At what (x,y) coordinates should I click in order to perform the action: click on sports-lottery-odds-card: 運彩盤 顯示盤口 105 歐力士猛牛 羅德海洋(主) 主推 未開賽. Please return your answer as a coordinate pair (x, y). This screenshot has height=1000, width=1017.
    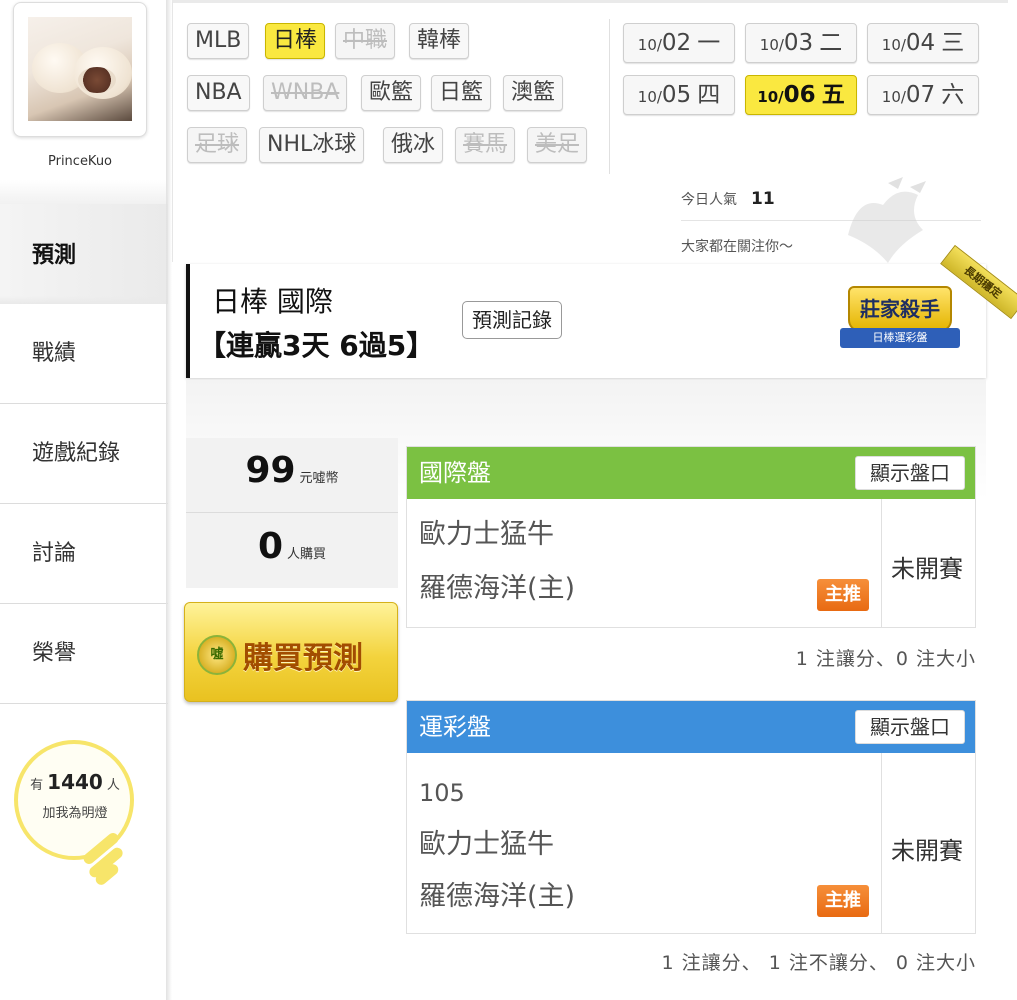
    Looking at the image, I should click on (691, 817).